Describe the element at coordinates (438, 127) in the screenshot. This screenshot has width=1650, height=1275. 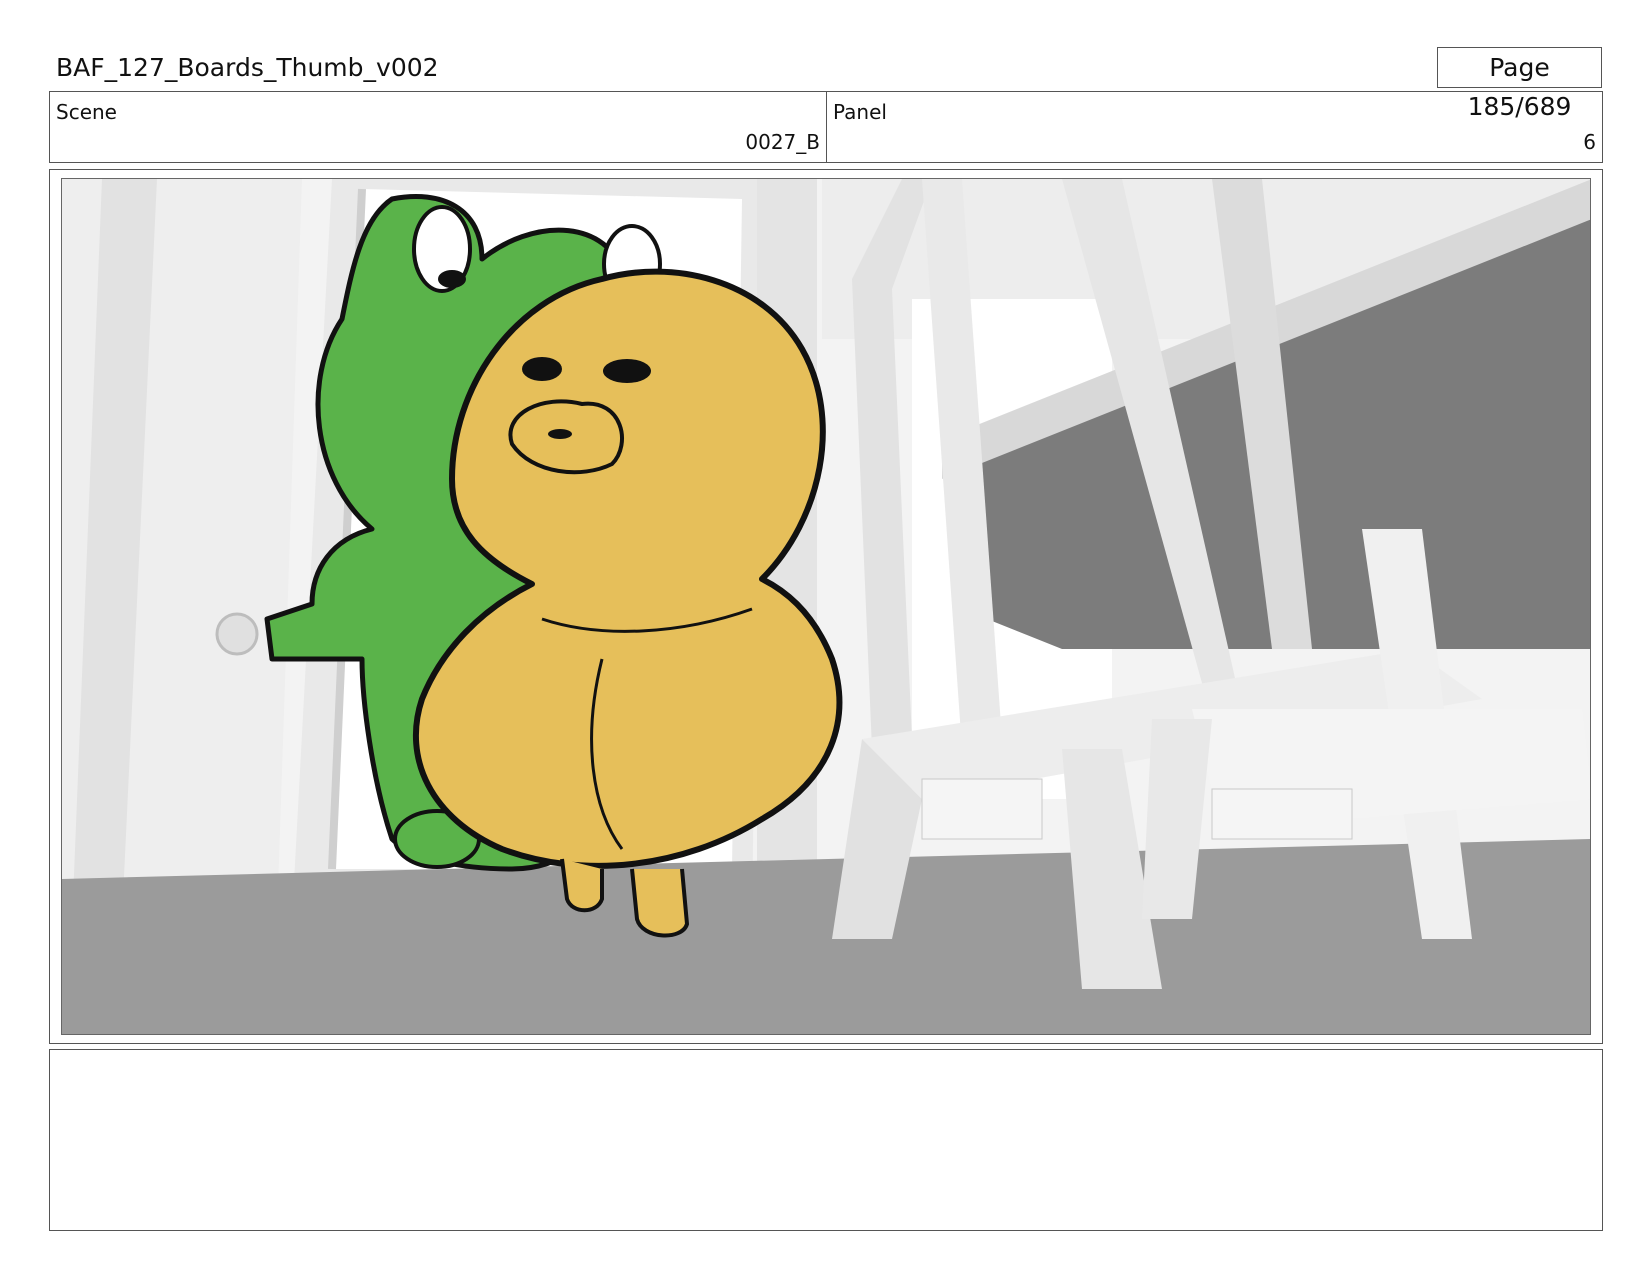
I see `scene-cell: Scene 0027_B` at that location.